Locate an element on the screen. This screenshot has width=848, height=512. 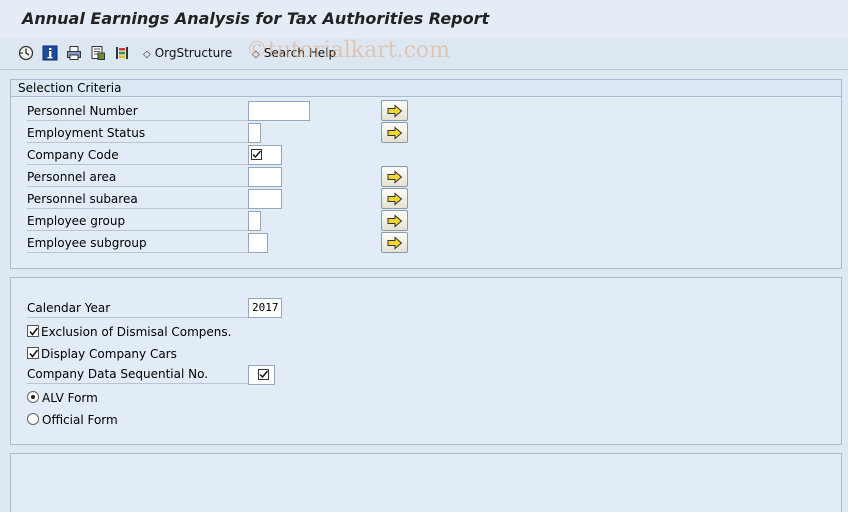
personnel-number-label: Personnel Number is located at coordinates (139, 111).